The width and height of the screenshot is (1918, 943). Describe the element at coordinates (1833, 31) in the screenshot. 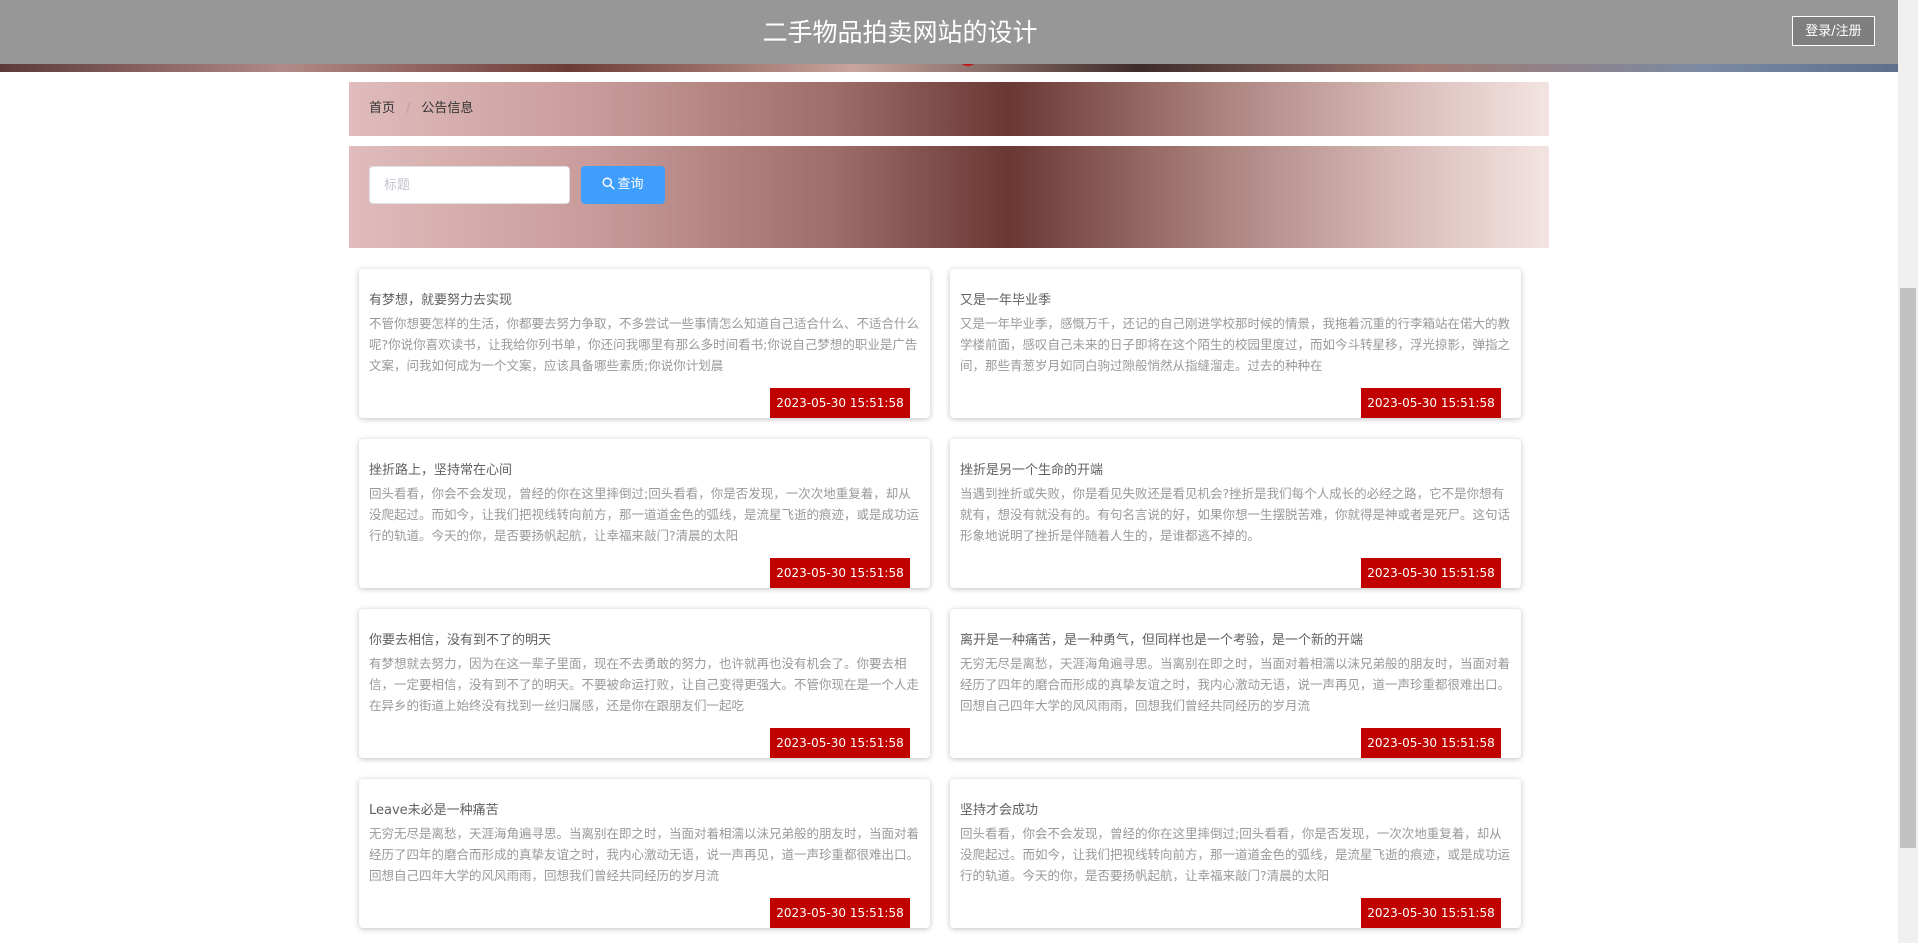

I see `login-register-button: 登录/注册` at that location.